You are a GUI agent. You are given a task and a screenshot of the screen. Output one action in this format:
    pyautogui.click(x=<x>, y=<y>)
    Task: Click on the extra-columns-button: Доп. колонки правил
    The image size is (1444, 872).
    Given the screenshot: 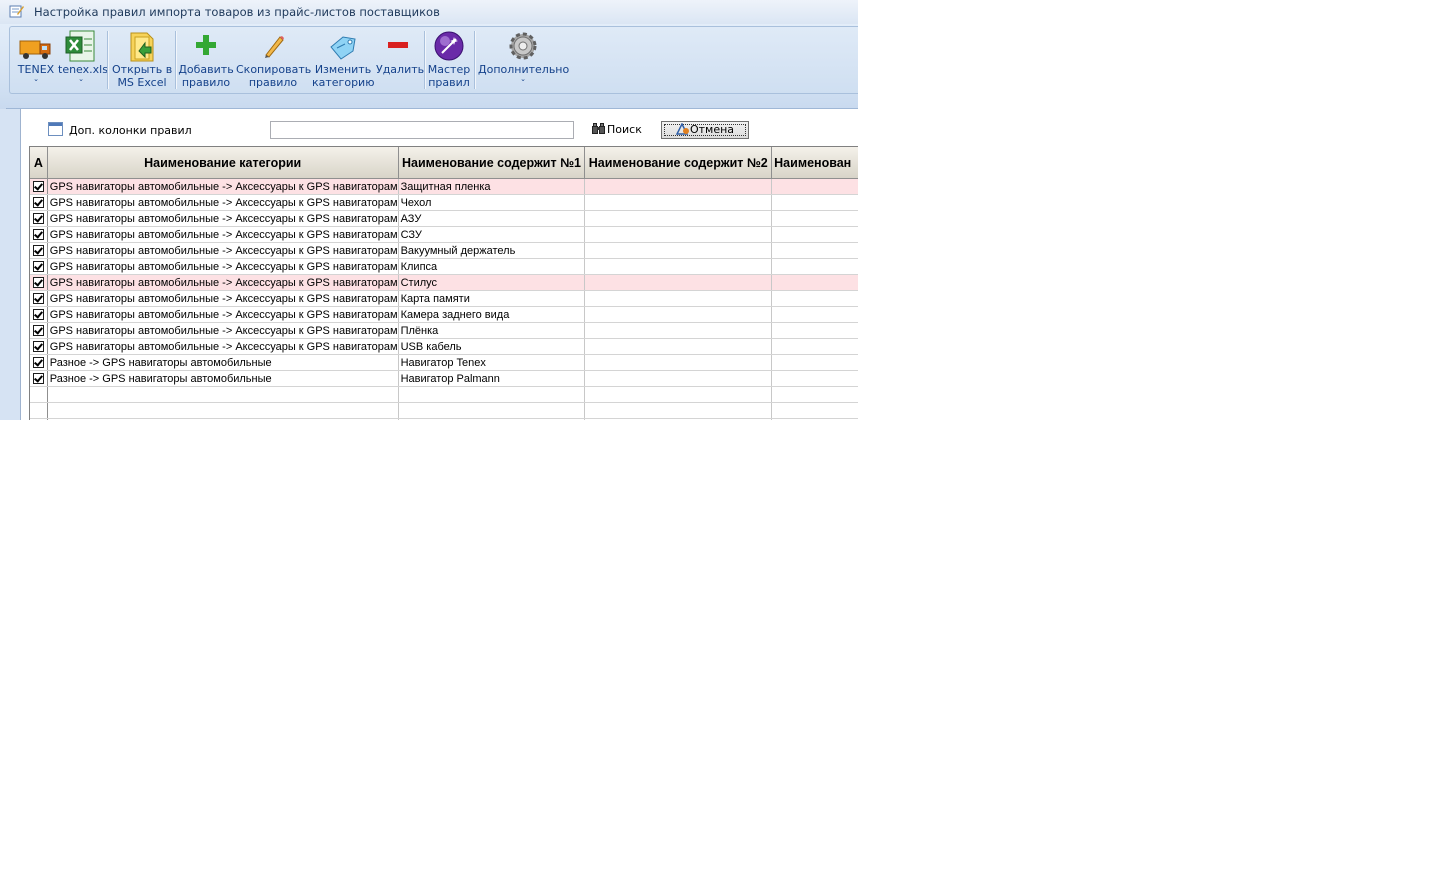 What is the action you would take?
    pyautogui.click(x=120, y=129)
    